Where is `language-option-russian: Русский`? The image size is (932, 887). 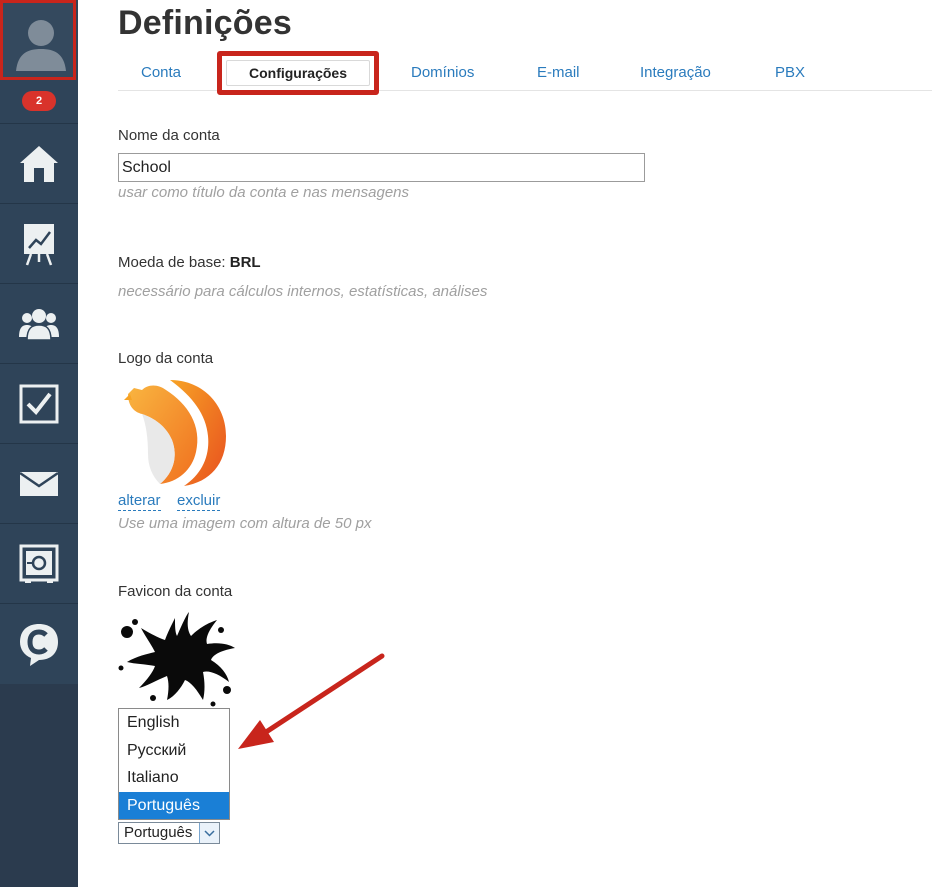 language-option-russian: Русский is located at coordinates (174, 751).